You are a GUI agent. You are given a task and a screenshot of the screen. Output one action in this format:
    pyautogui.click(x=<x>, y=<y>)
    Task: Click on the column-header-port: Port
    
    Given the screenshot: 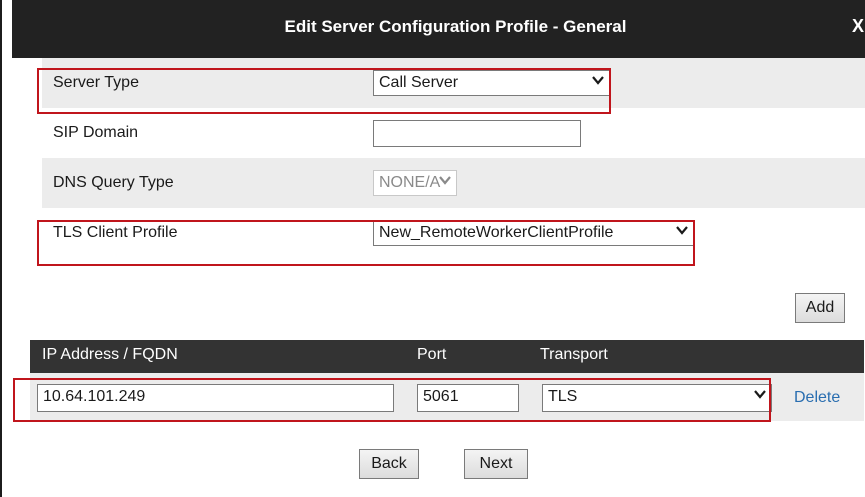 What is the action you would take?
    pyautogui.click(x=432, y=354)
    